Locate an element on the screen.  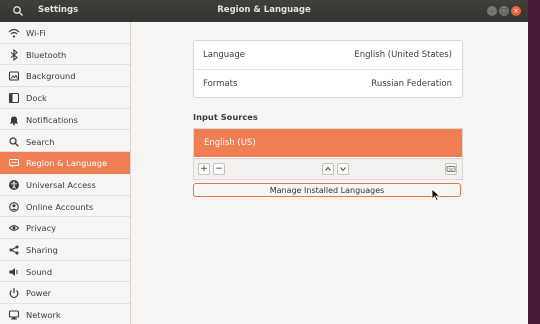
chevron-up-icon is located at coordinates (328, 168).